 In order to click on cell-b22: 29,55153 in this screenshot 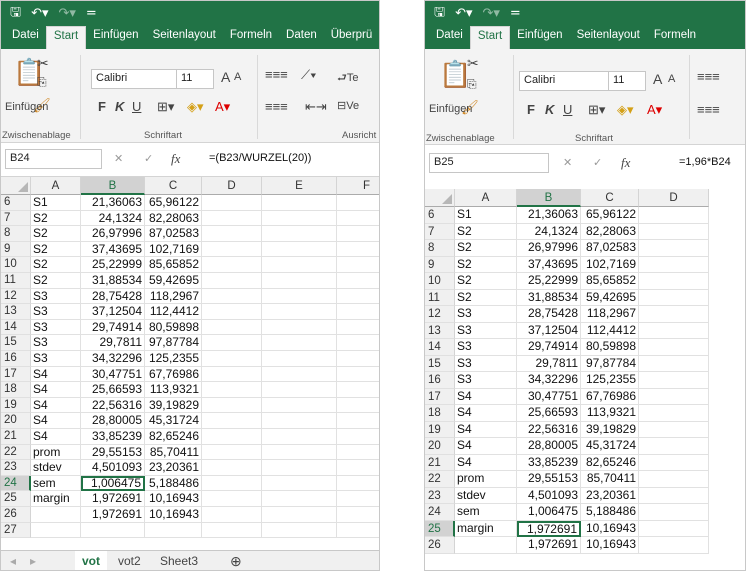, I will do `click(549, 479)`.